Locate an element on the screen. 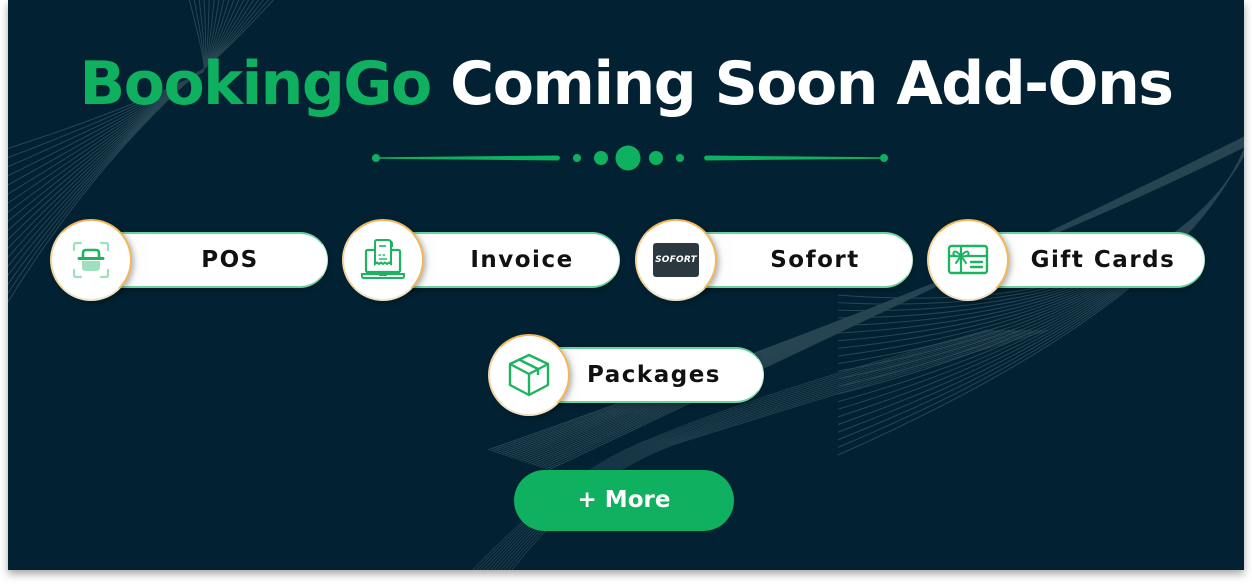  addon-chip-packages: Packages is located at coordinates (626, 375).